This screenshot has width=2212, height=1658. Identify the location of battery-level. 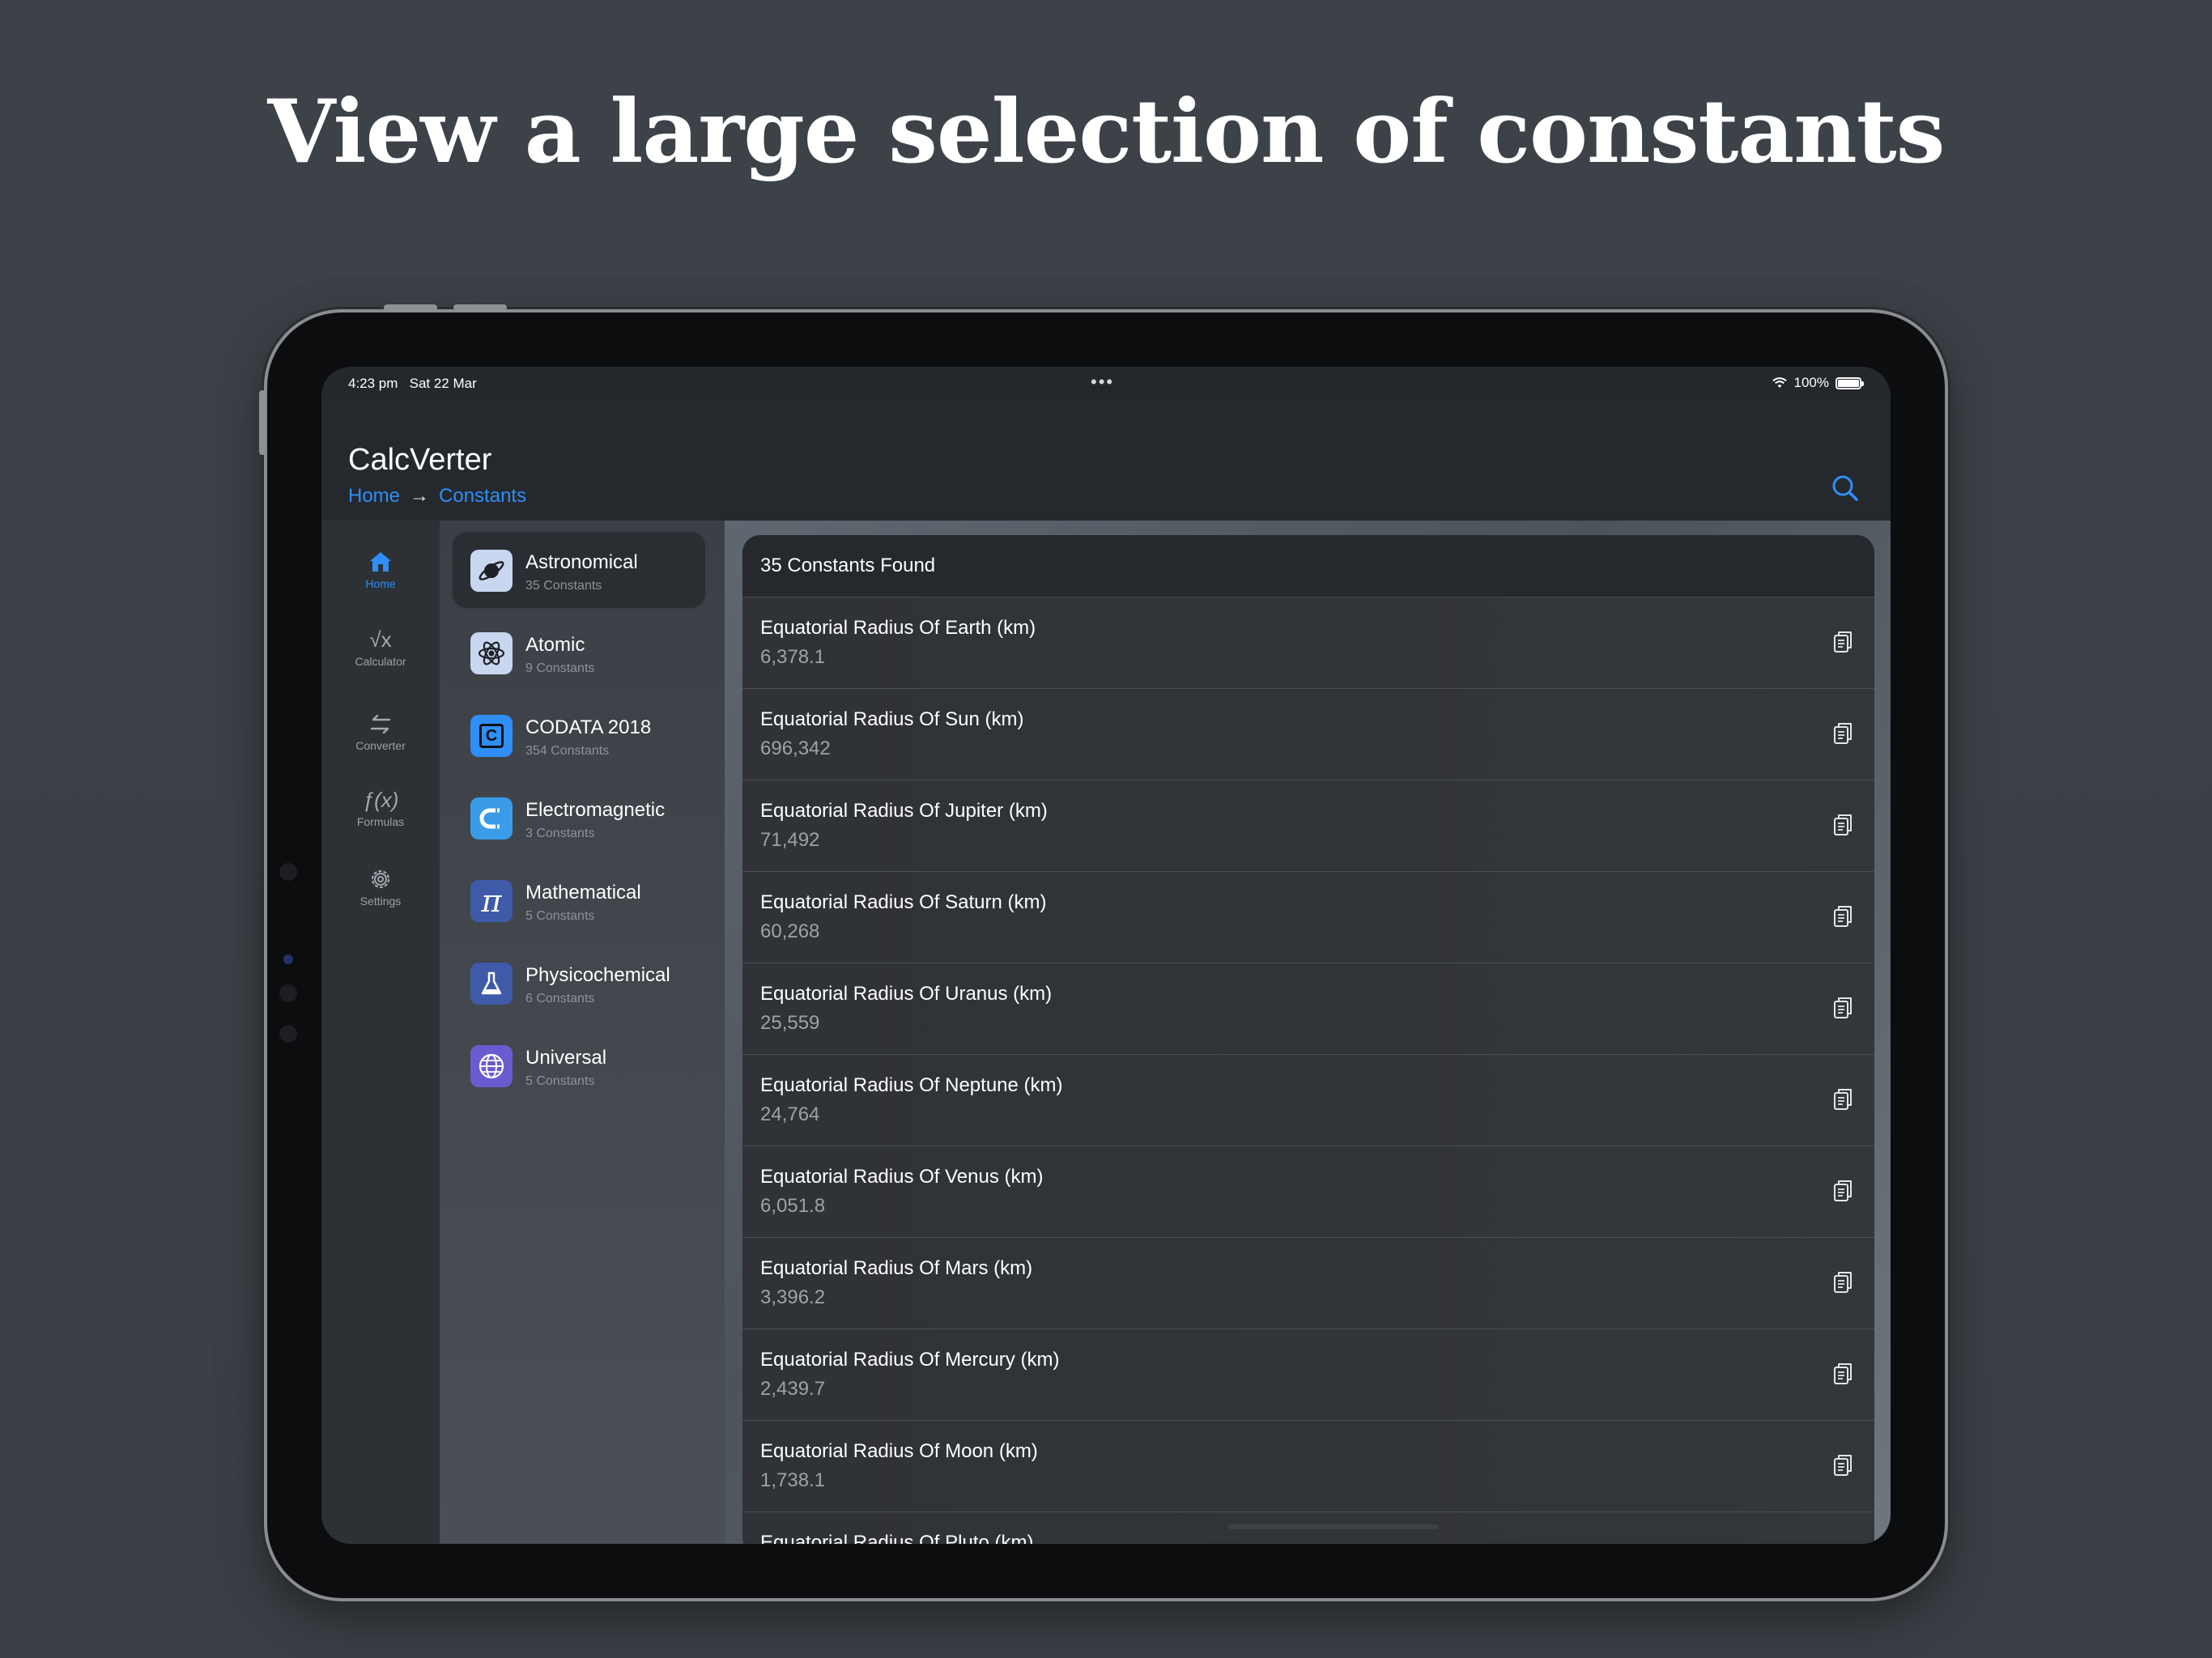
(1848, 383).